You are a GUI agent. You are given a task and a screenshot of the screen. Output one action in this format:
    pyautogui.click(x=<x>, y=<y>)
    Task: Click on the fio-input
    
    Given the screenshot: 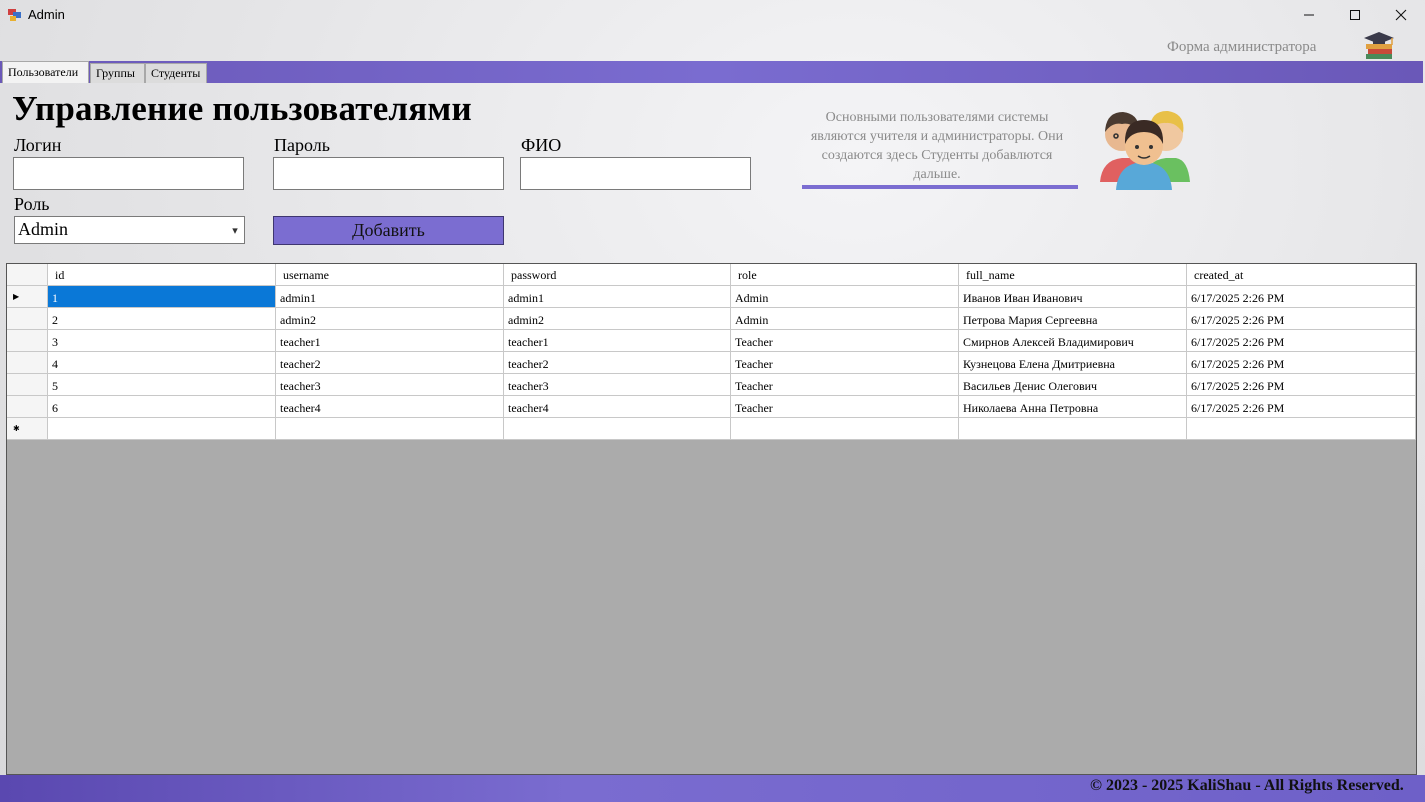 What is the action you would take?
    pyautogui.click(x=635, y=173)
    